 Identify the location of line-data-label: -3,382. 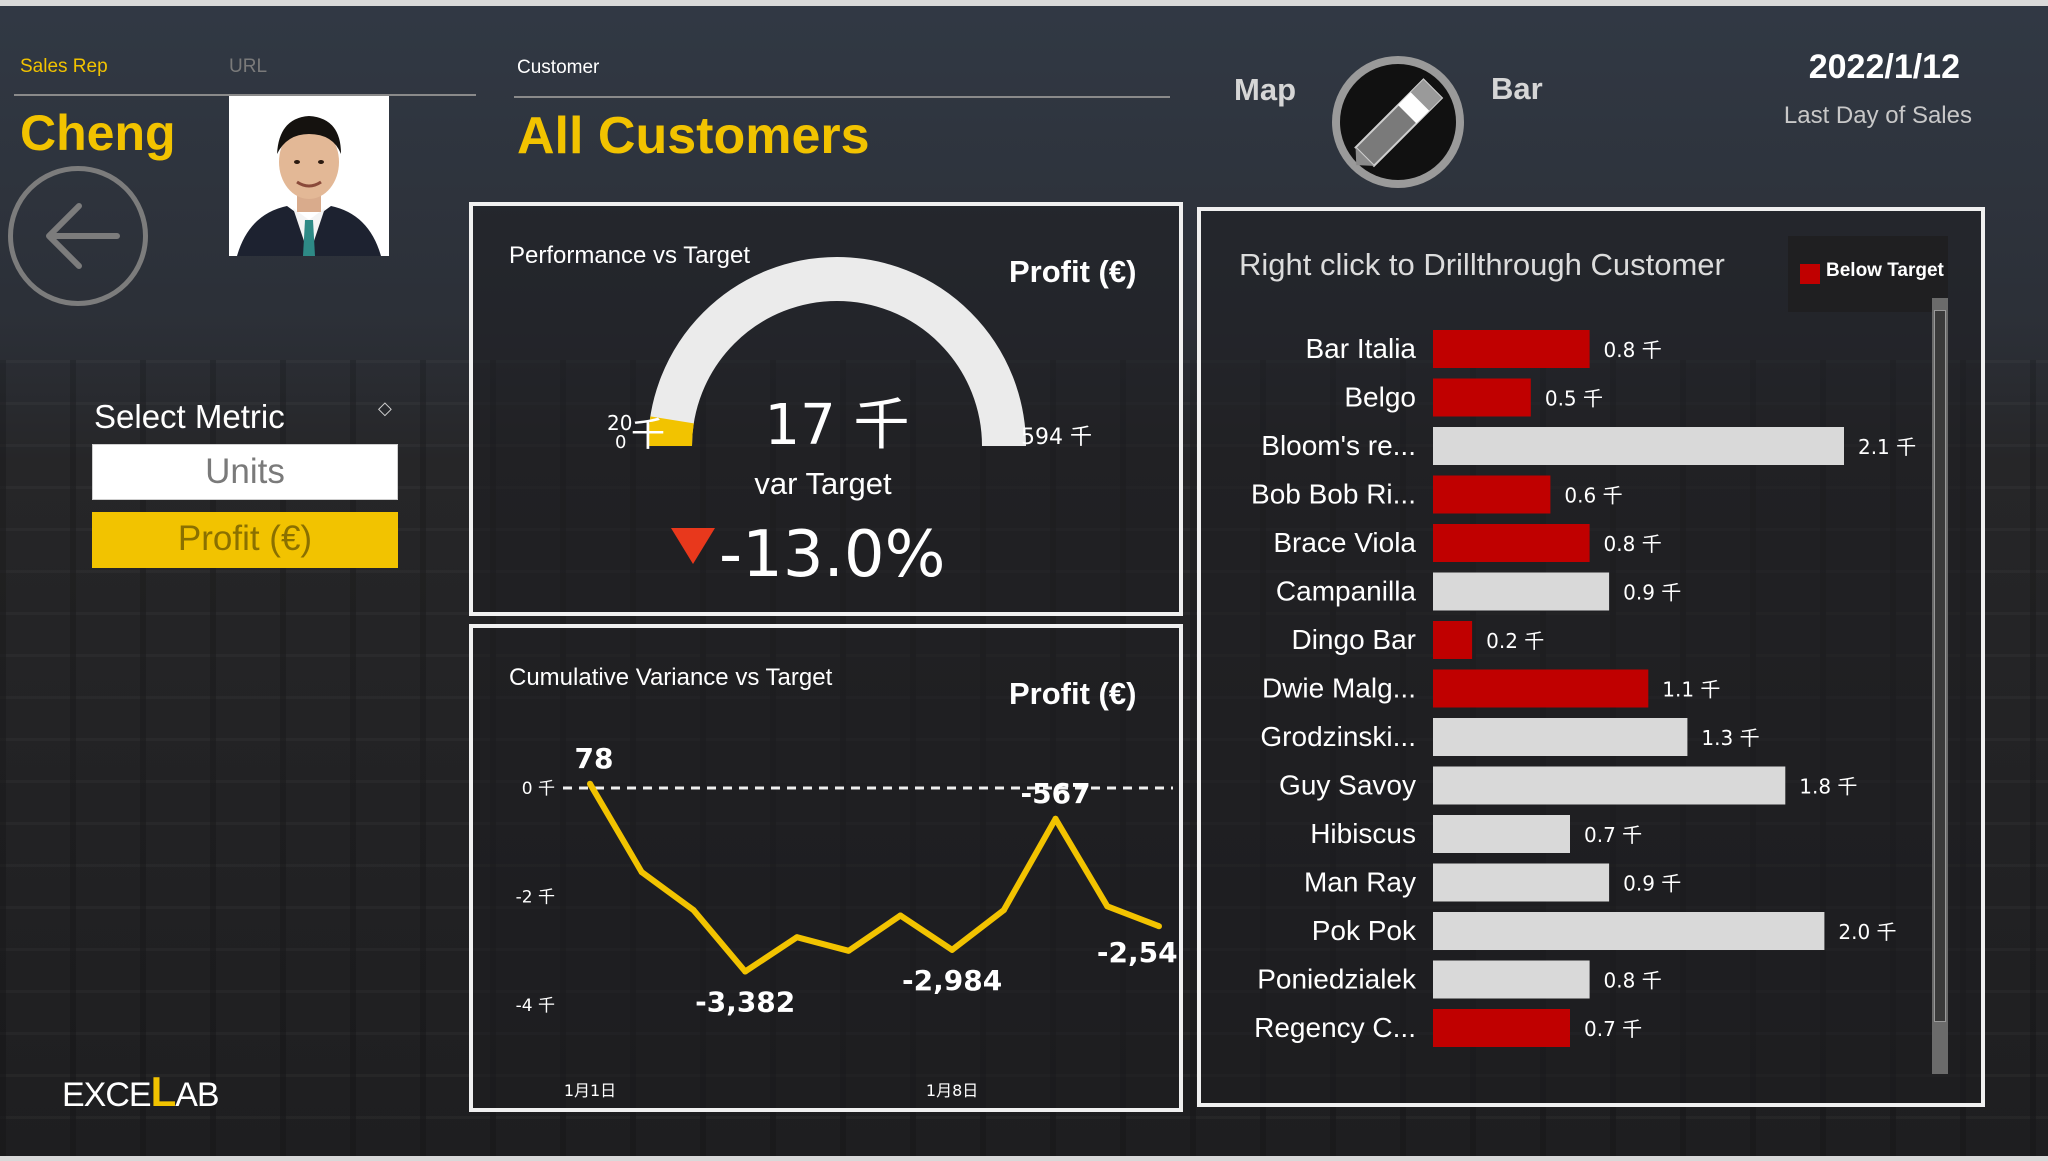
(745, 1001).